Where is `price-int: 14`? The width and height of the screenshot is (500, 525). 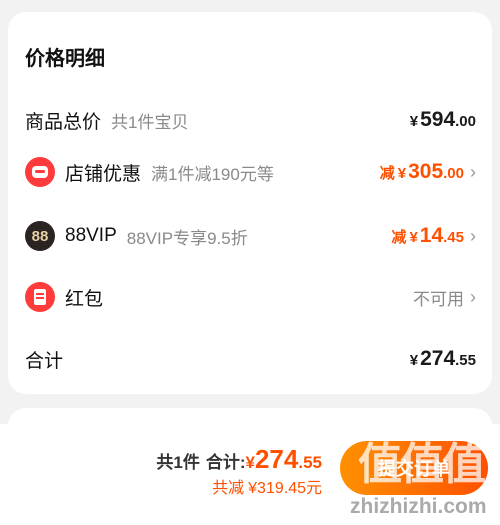
price-int: 14 is located at coordinates (431, 235).